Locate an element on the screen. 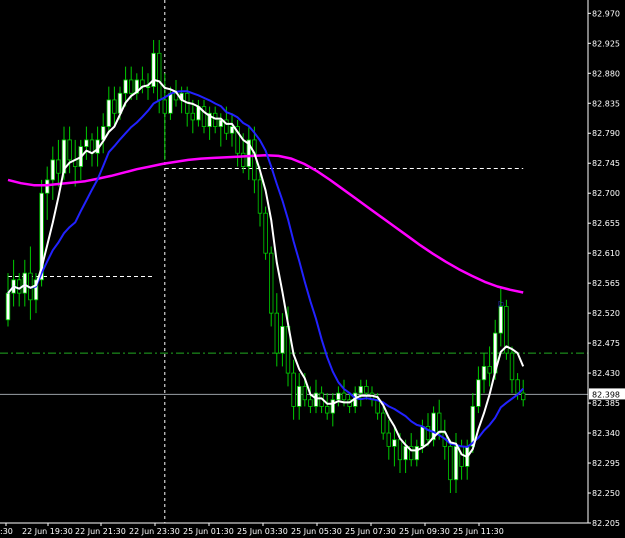  y-tick-label: 82.970 is located at coordinates (606, 13).